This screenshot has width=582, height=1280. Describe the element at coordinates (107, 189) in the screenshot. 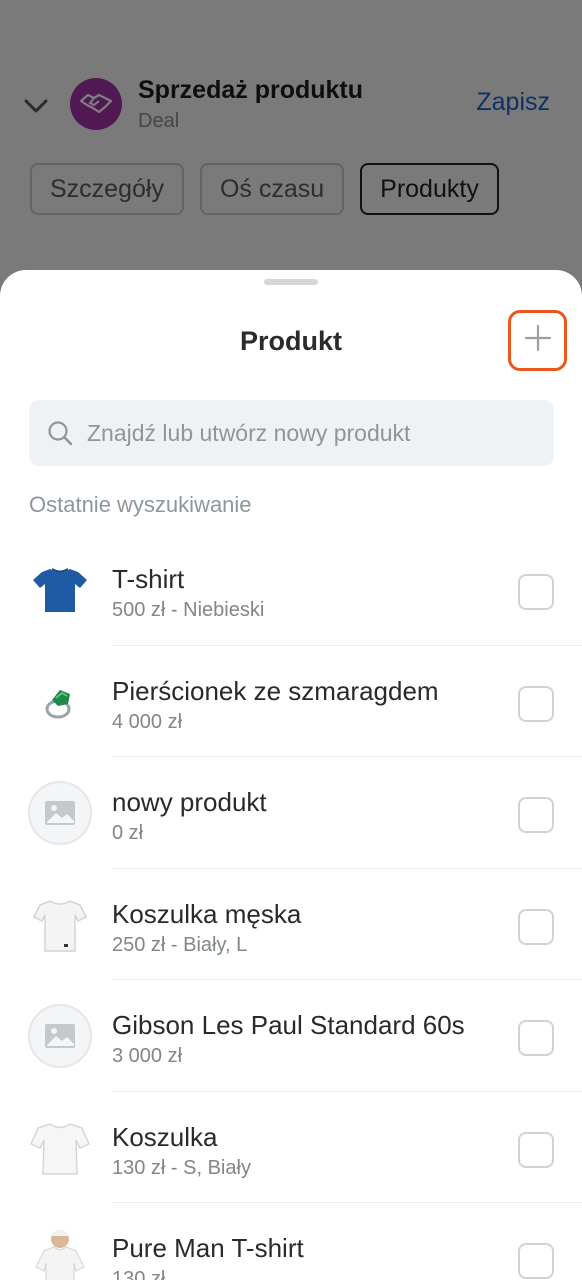

I see `tab-details: Szczegóły` at that location.